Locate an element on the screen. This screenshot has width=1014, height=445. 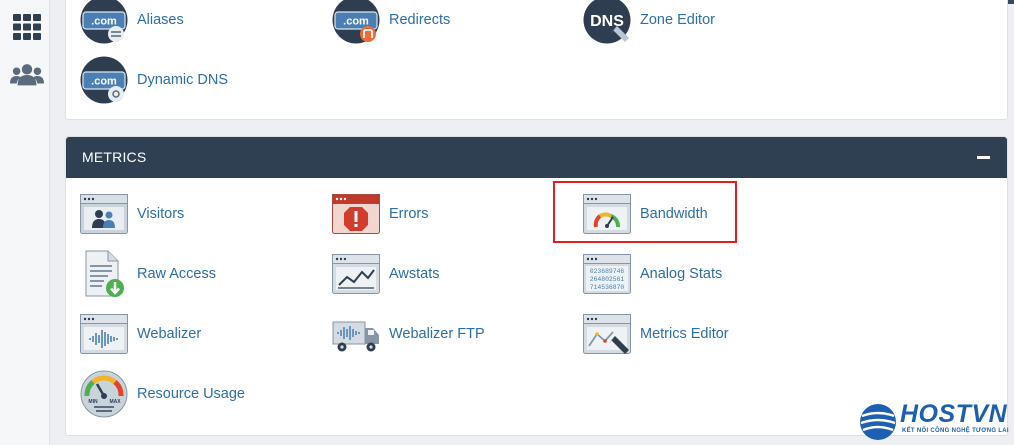
zone-editor-label: Zone Editor is located at coordinates (677, 20).